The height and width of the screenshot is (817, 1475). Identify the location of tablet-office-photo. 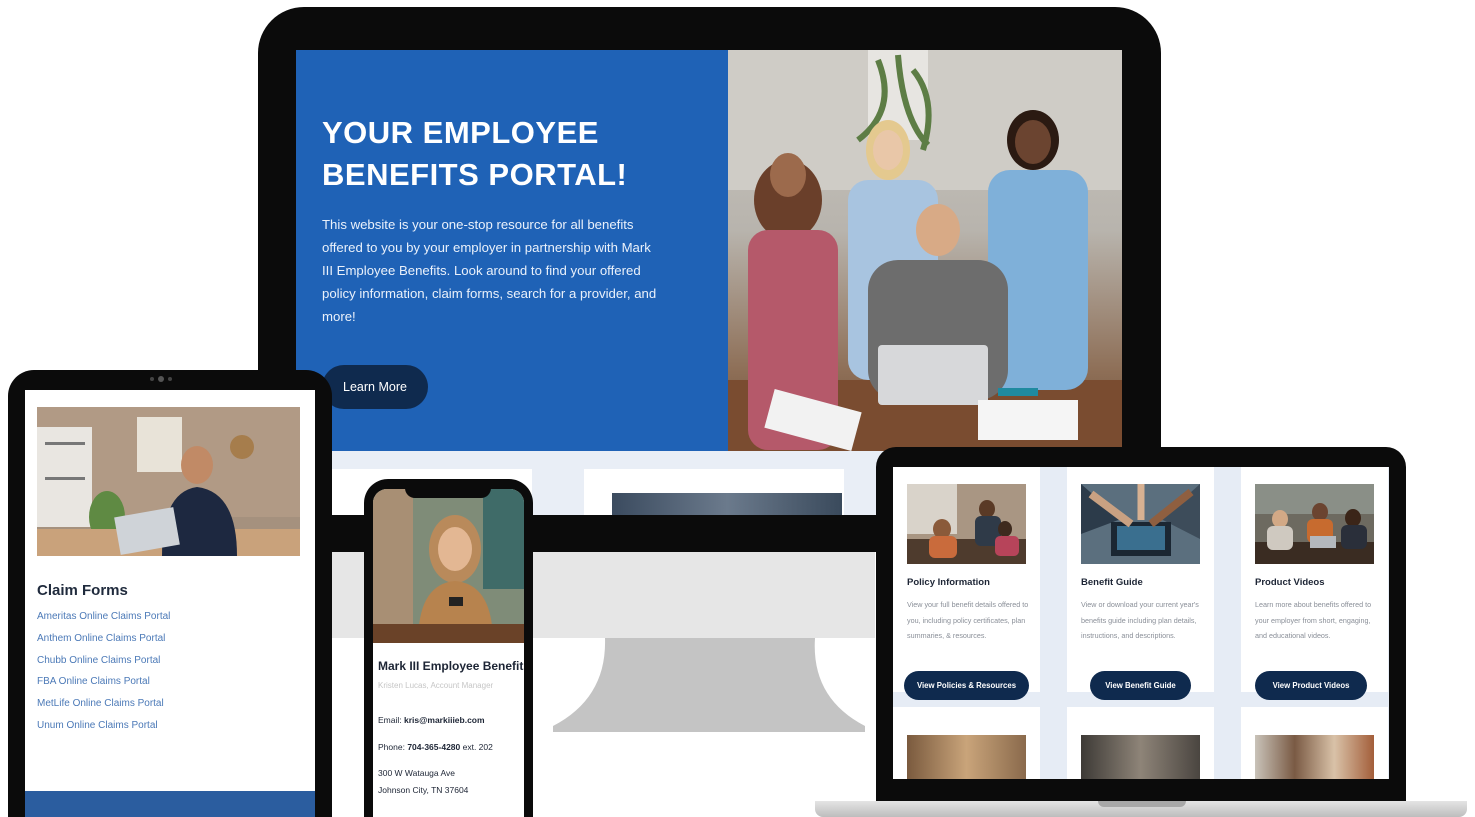
(168, 481).